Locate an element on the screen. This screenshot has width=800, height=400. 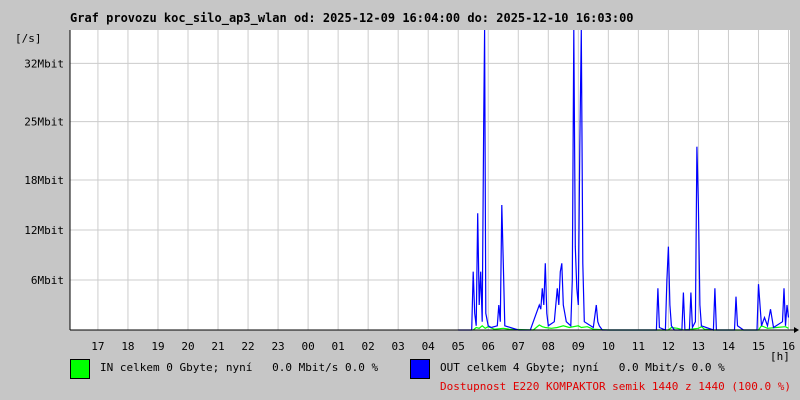
x-tick-label: 13 is located at coordinates (698, 346).